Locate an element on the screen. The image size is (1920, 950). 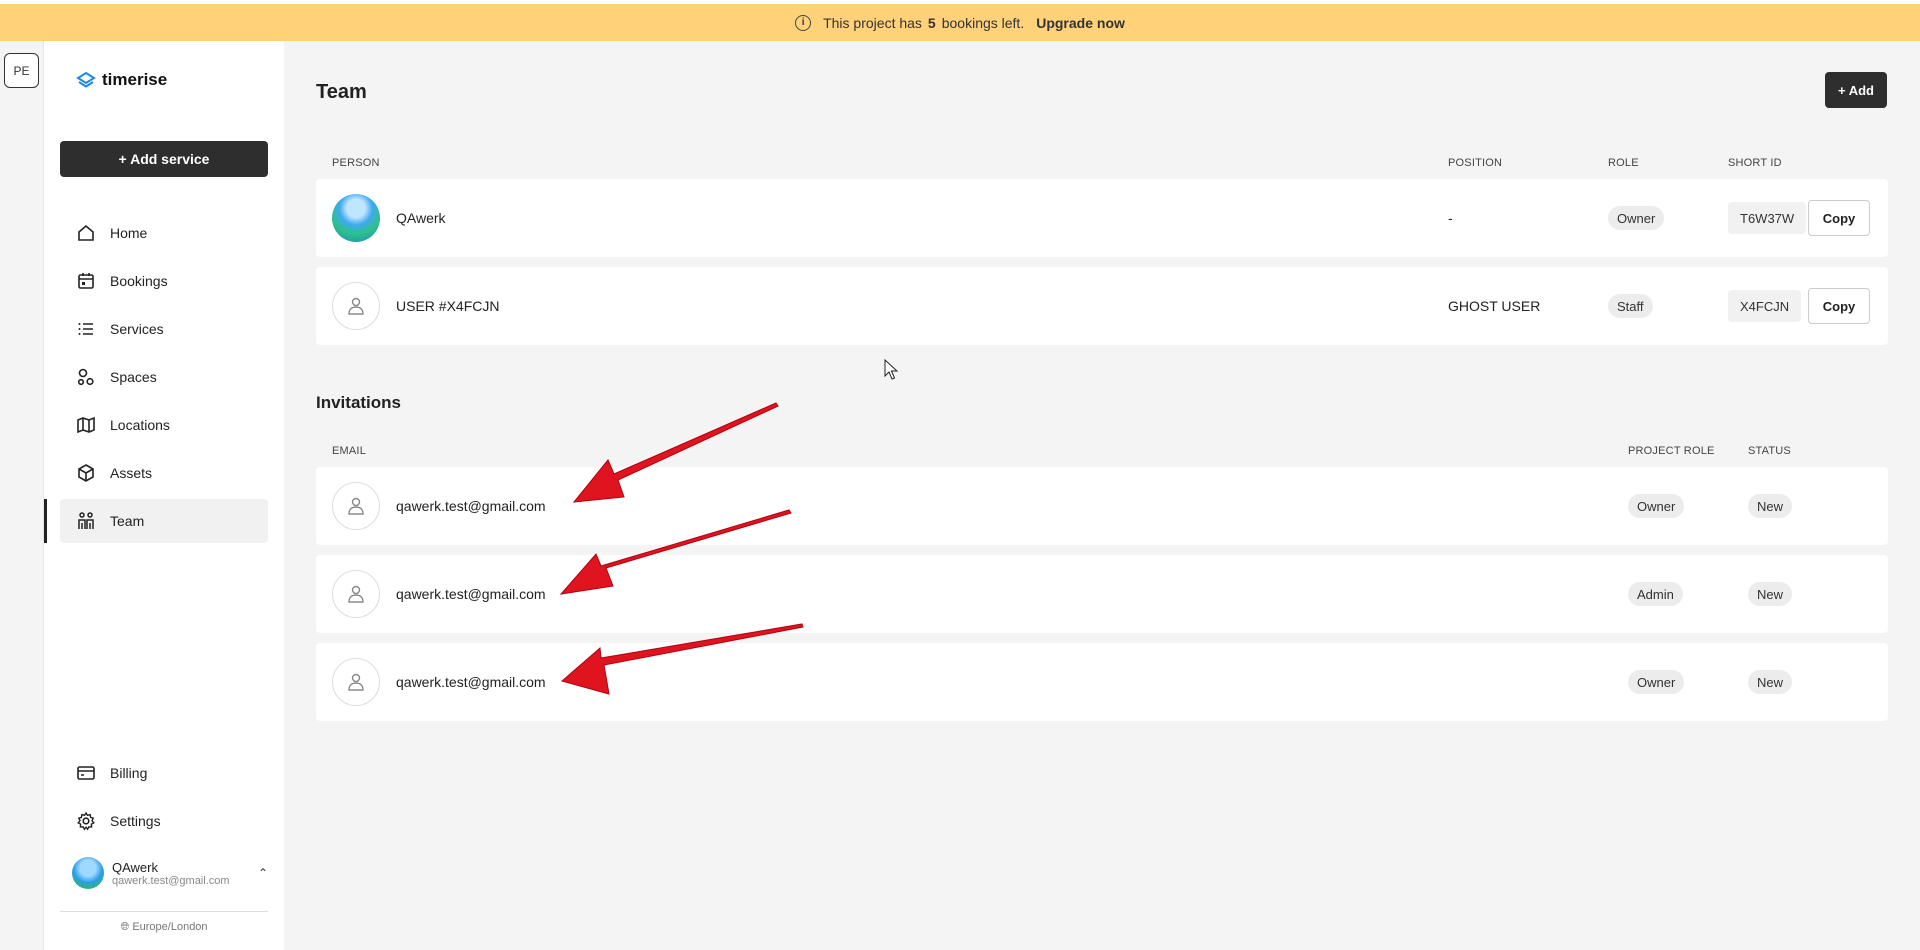
sidebar-item-bookings: Bookings is located at coordinates (164, 281).